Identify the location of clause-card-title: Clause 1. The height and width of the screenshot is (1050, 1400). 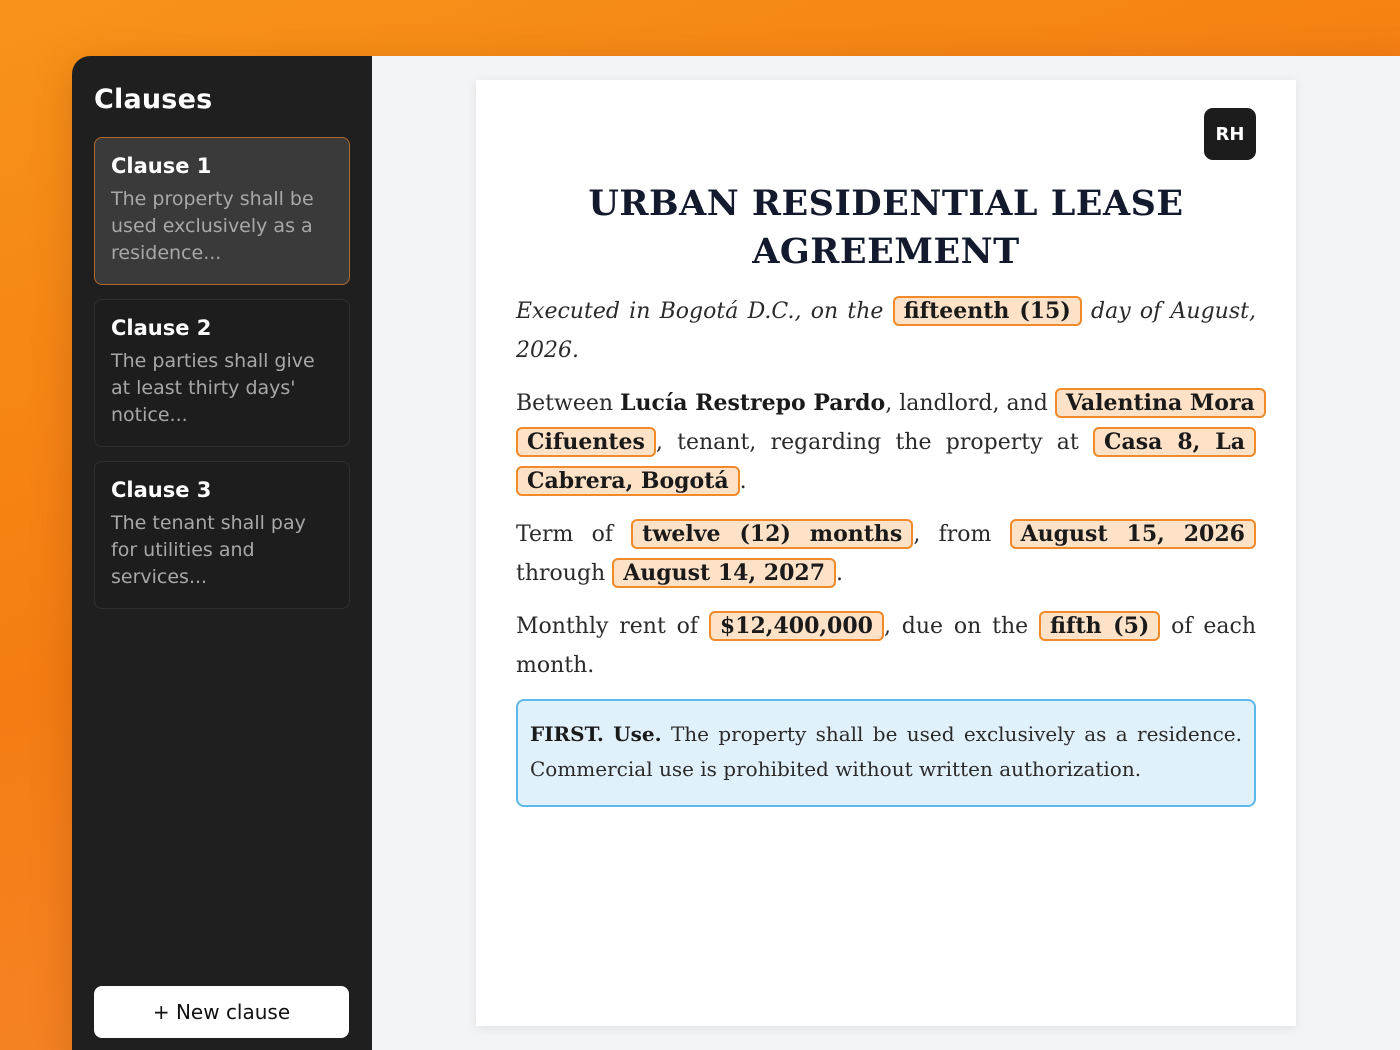
(161, 166).